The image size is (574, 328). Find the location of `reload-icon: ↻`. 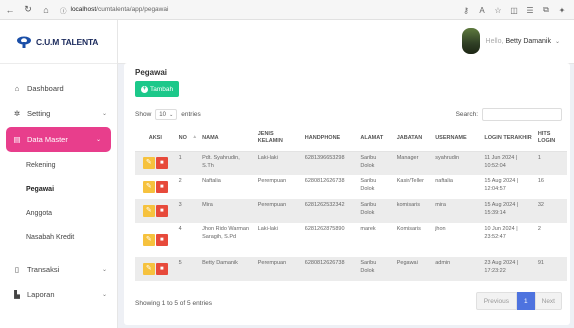

reload-icon: ↻ is located at coordinates (28, 10).